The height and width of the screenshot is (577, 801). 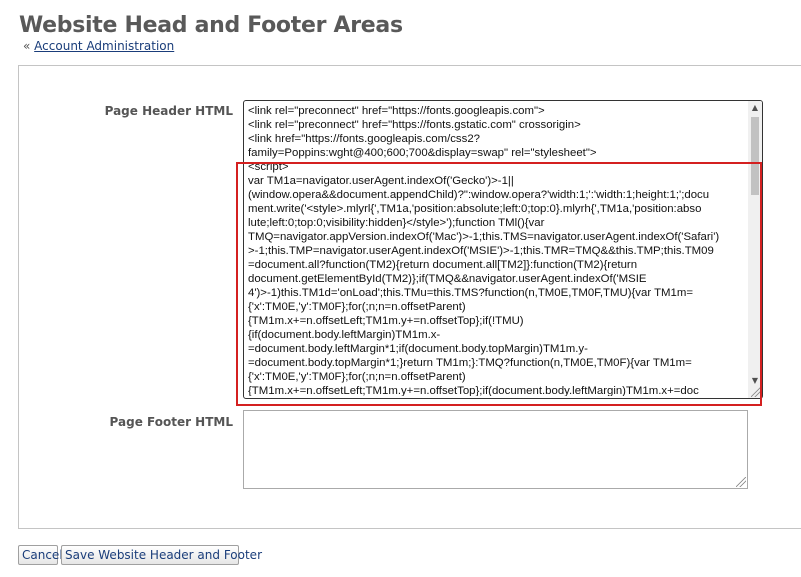 I want to click on scroll-down-icon: ▼, so click(x=755, y=381).